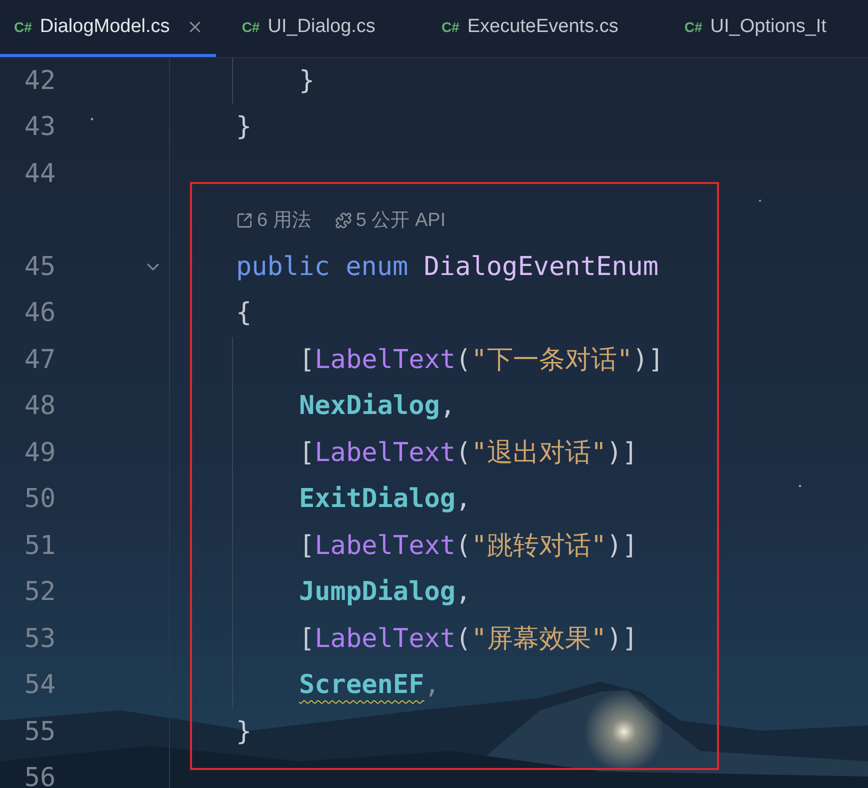 The height and width of the screenshot is (788, 868). Describe the element at coordinates (39, 407) in the screenshot. I see `line-number: 48` at that location.